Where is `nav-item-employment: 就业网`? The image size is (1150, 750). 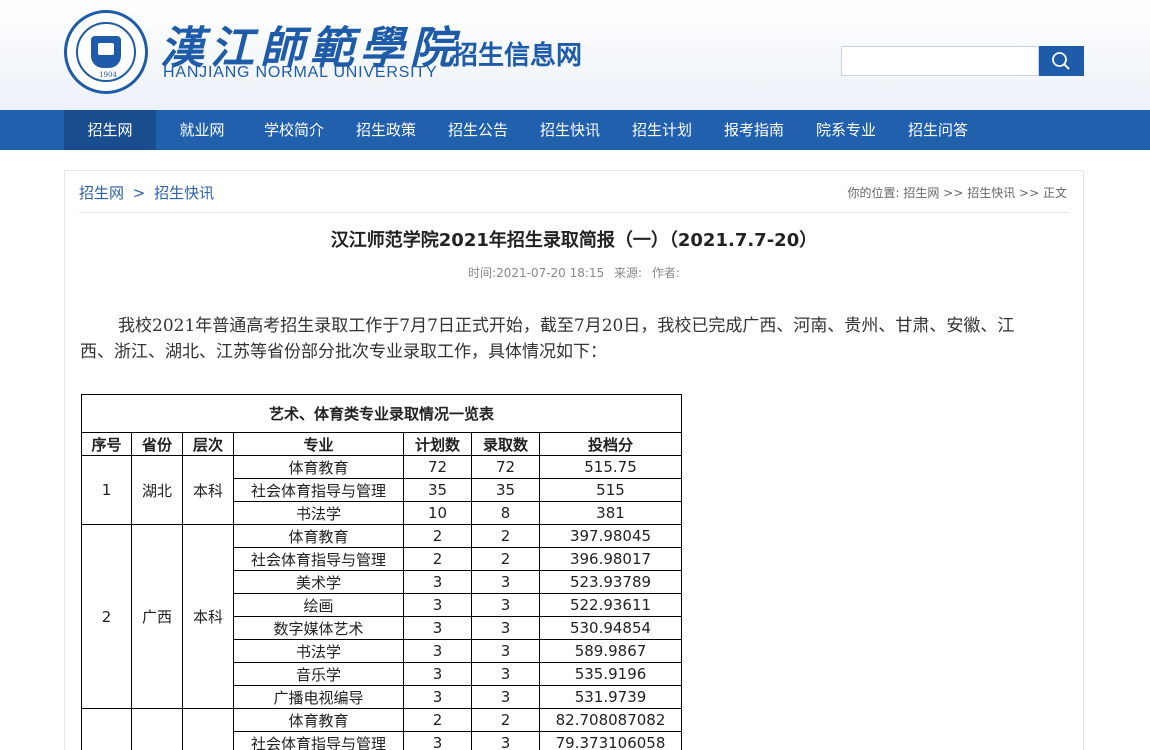
nav-item-employment: 就业网 is located at coordinates (202, 130).